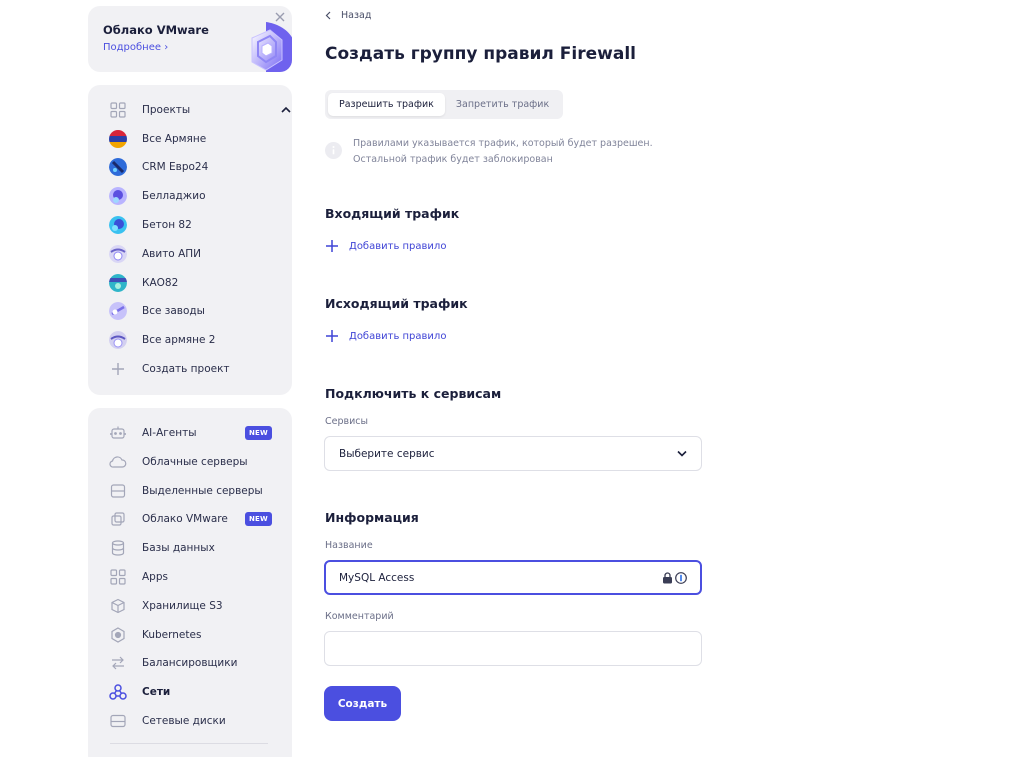  I want to click on cube-icon, so click(118, 606).